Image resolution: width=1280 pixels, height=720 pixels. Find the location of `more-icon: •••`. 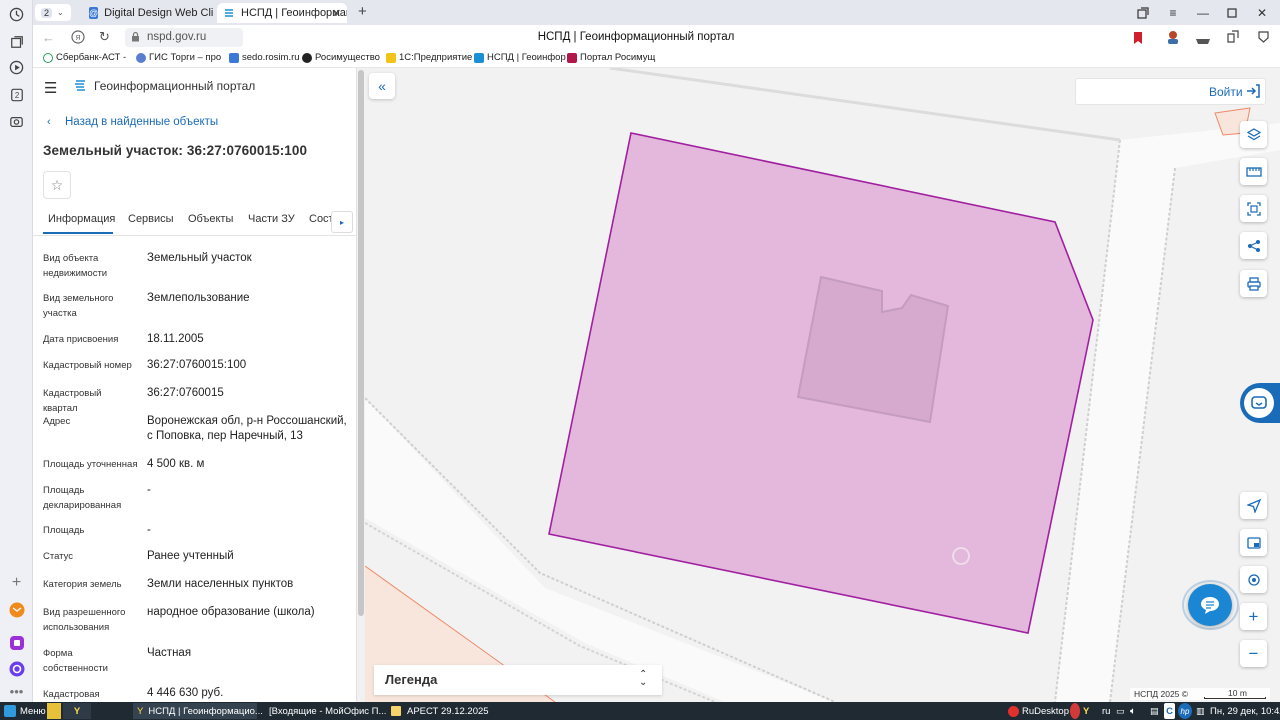

more-icon: ••• is located at coordinates (16, 691).